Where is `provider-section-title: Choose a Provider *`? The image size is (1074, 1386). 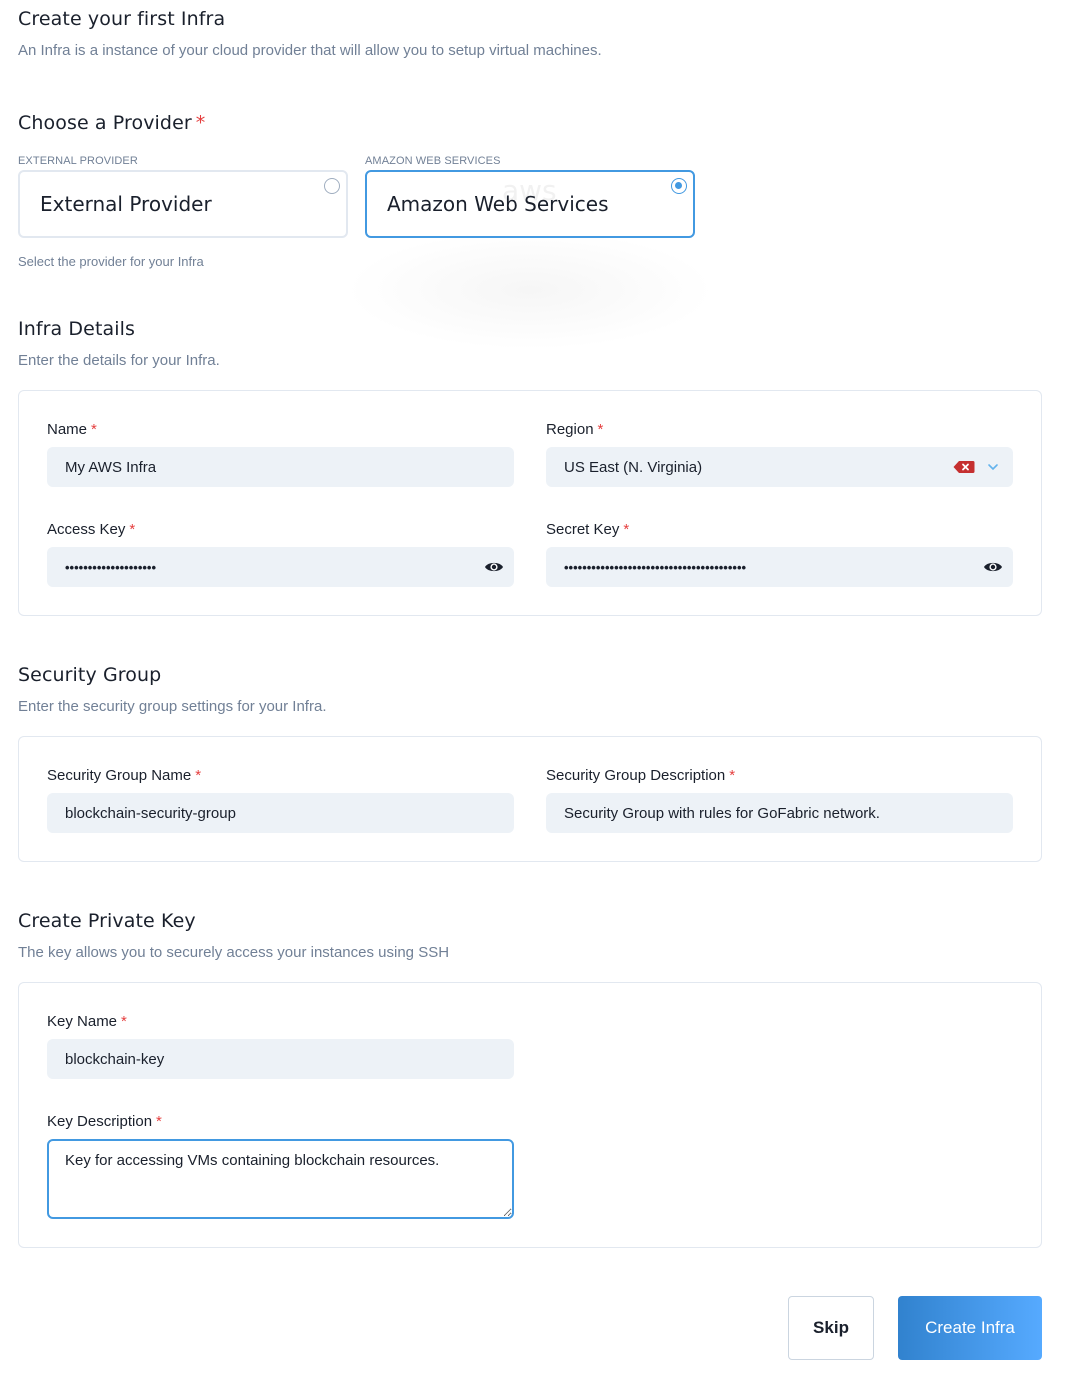
provider-section-title: Choose a Provider * is located at coordinates (111, 123).